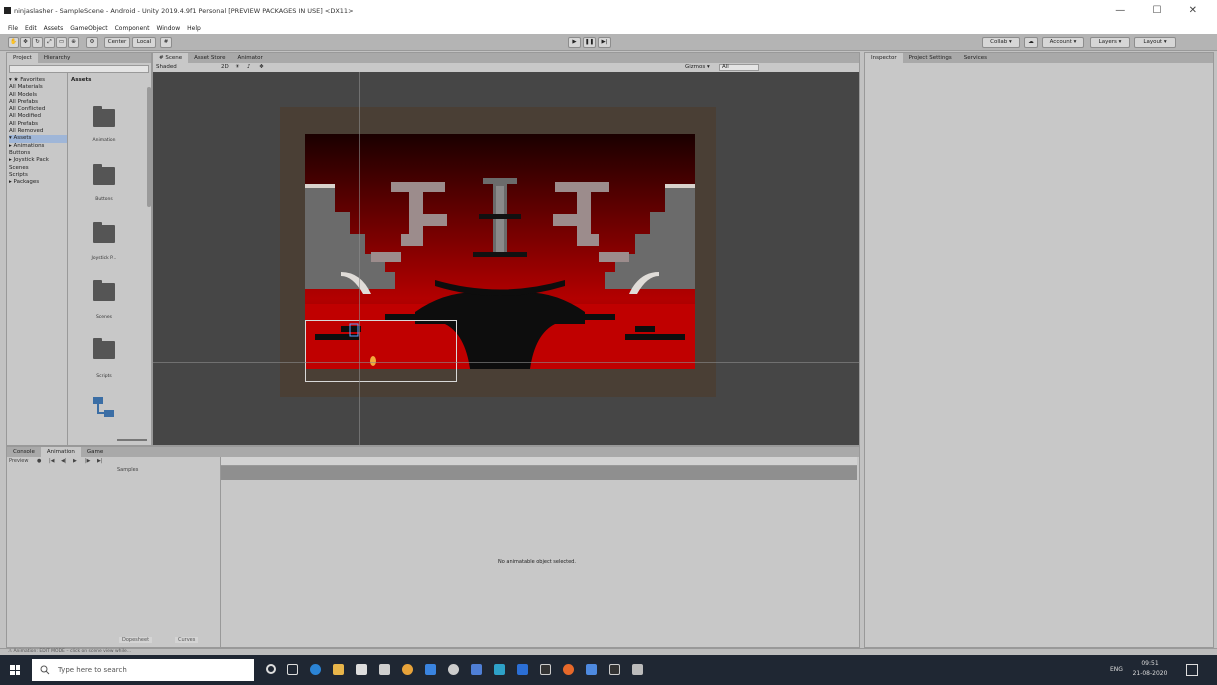 Image resolution: width=1217 pixels, height=685 pixels. What do you see at coordinates (209, 58) in the screenshot?
I see `tab-asset-store: Asset Store` at bounding box center [209, 58].